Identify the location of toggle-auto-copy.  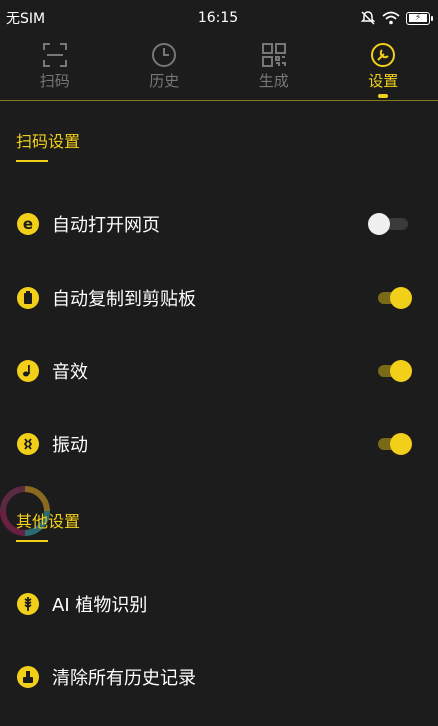
(392, 298).